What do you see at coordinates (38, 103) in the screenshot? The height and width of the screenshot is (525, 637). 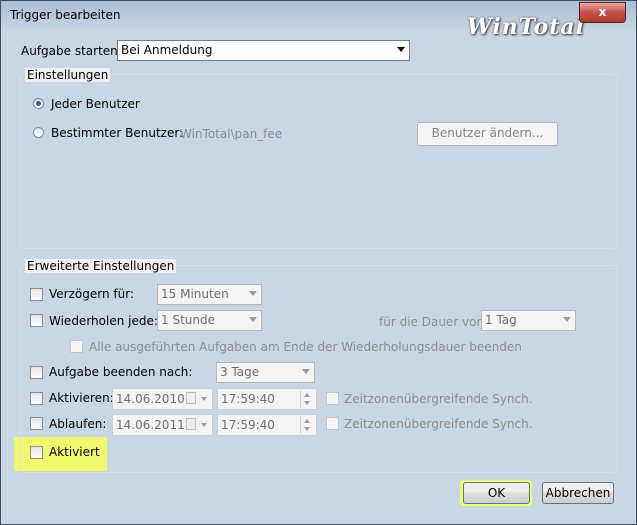 I see `radio-any-user` at bounding box center [38, 103].